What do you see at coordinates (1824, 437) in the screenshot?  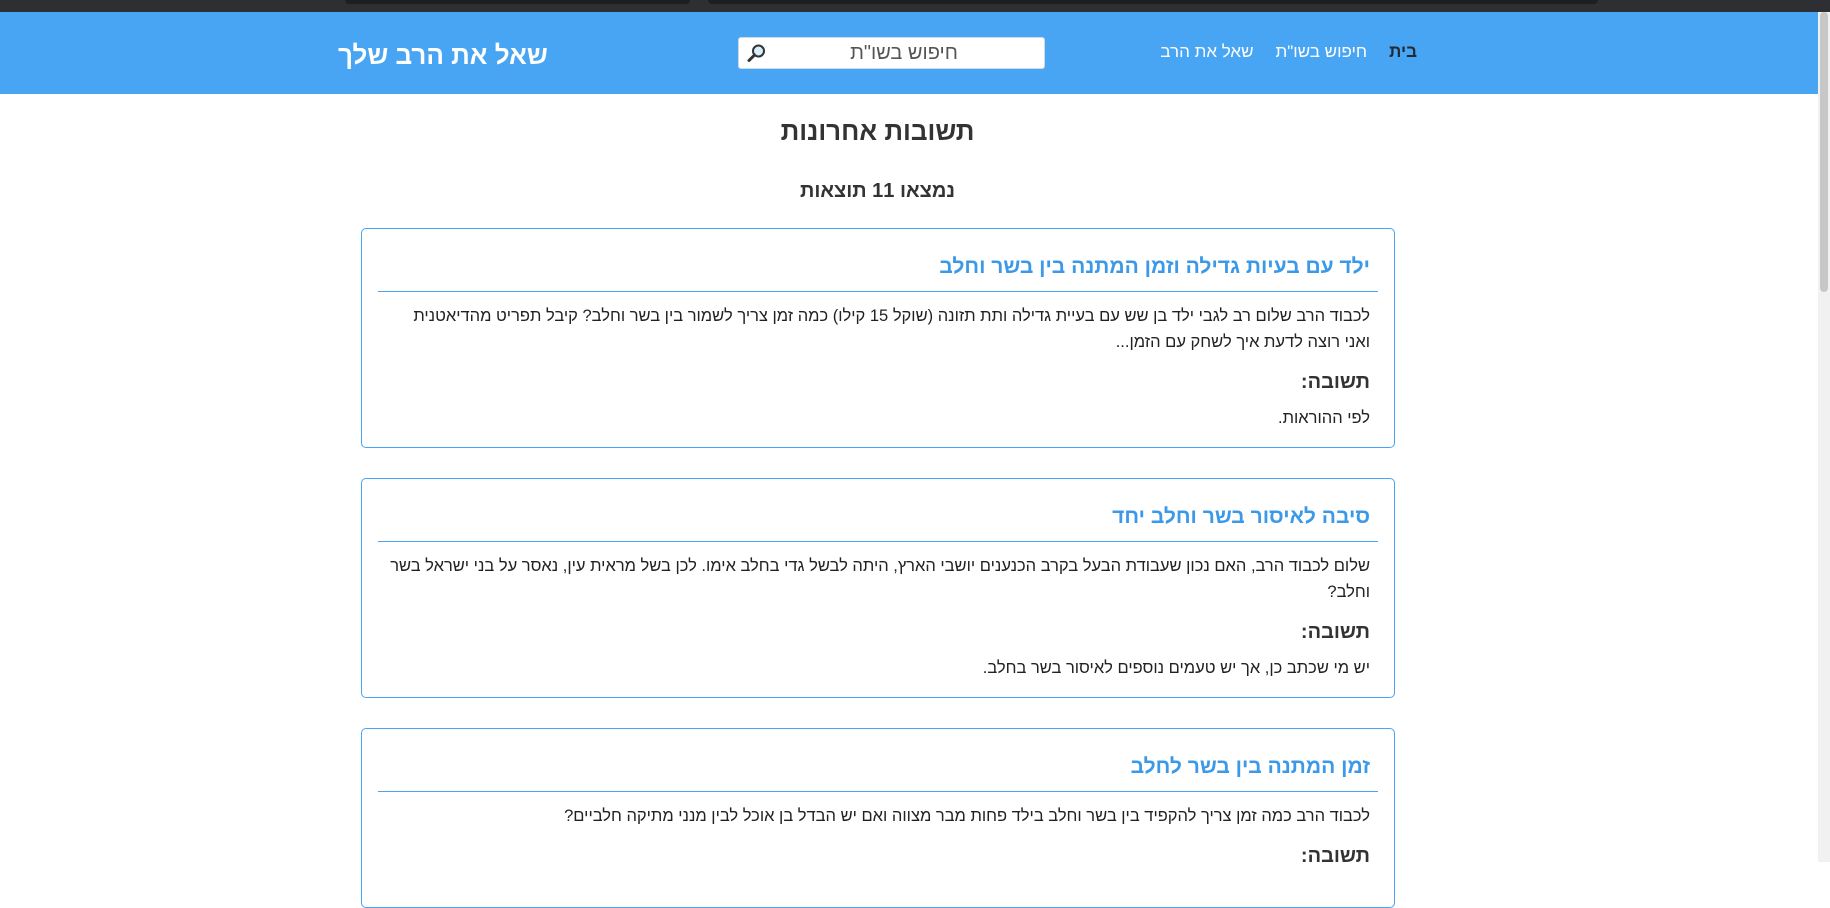 I see `page-scrollbar` at bounding box center [1824, 437].